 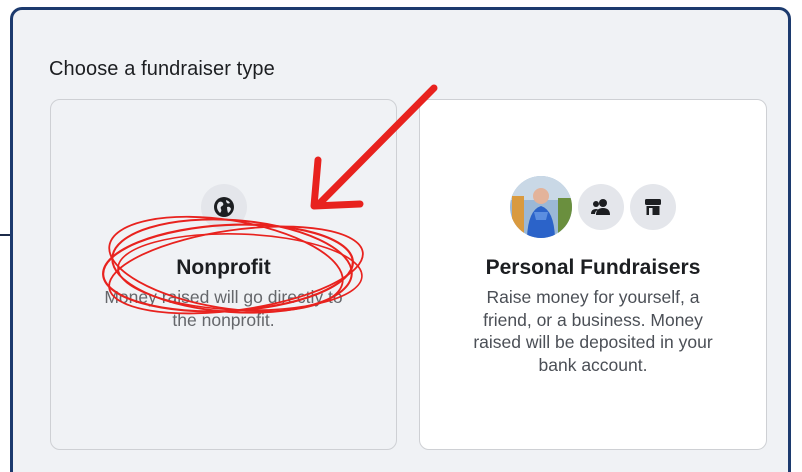 I want to click on personal-icon-row, so click(x=593, y=207).